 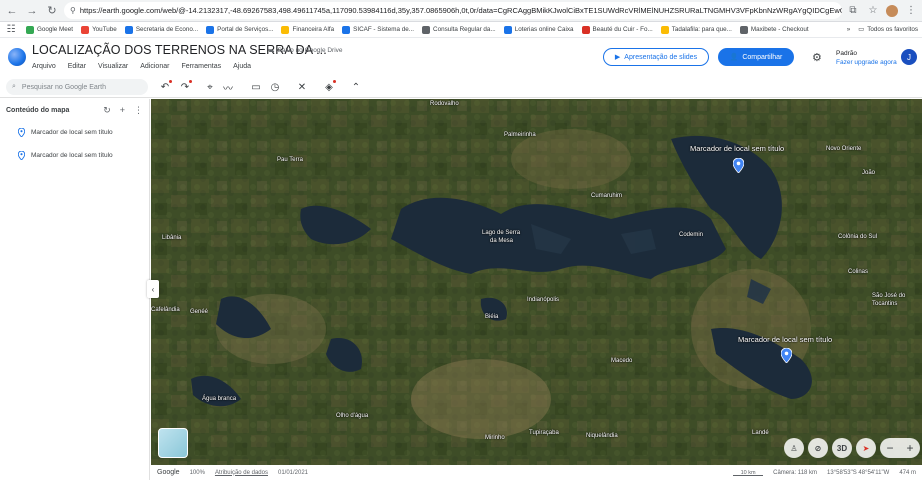 I want to click on map-label: Mirinho, so click(x=495, y=438).